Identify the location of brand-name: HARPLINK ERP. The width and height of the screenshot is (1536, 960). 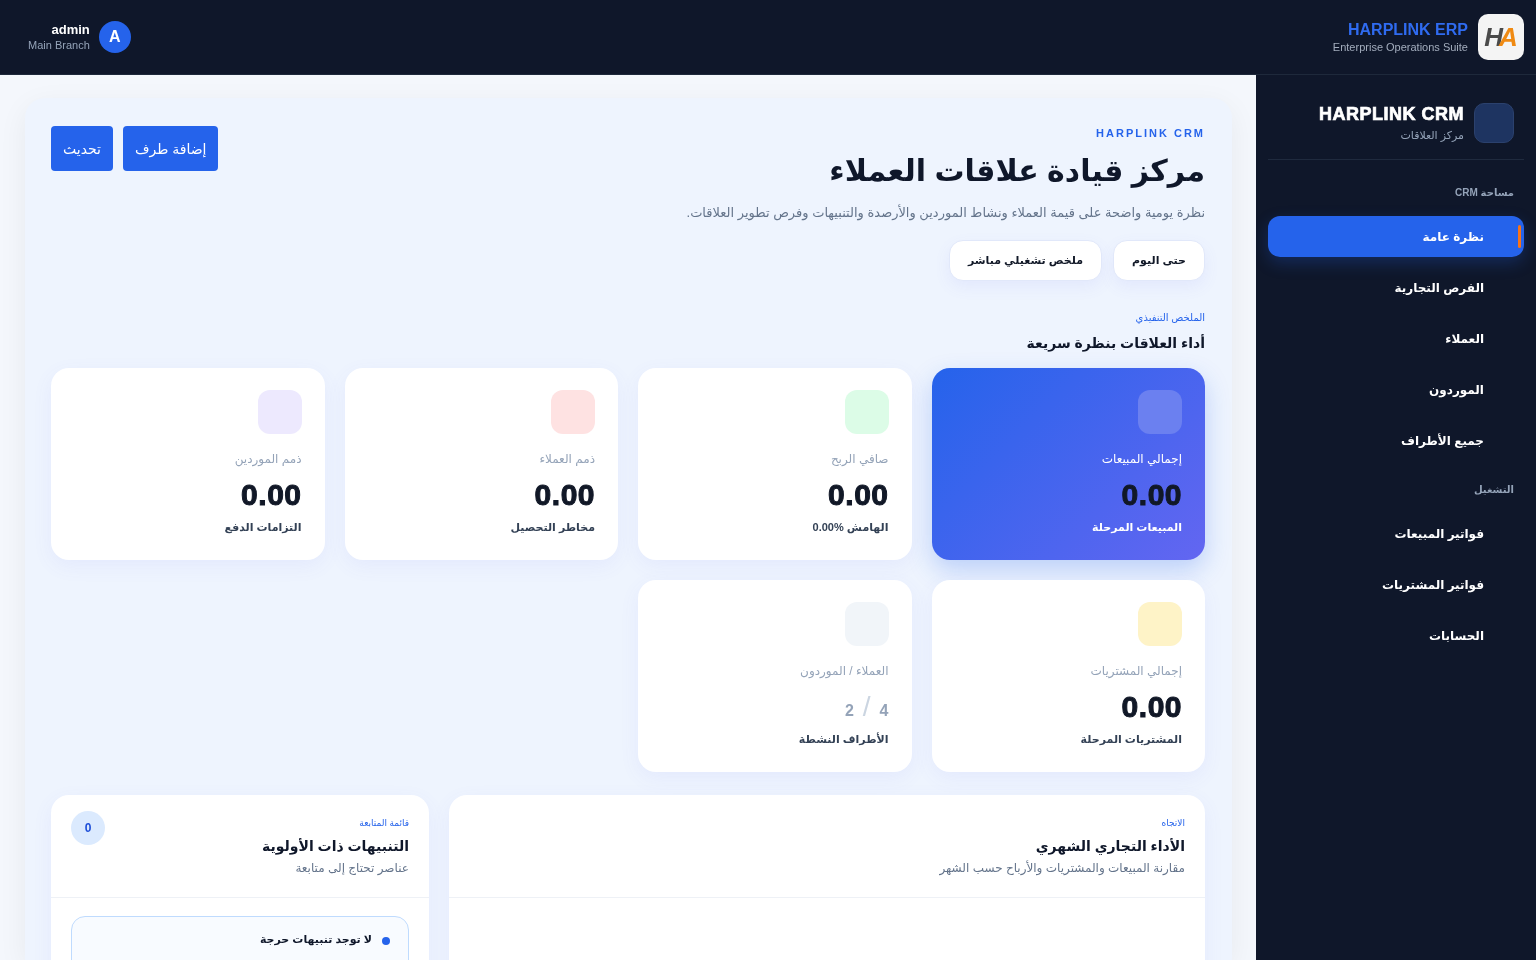
(1408, 29).